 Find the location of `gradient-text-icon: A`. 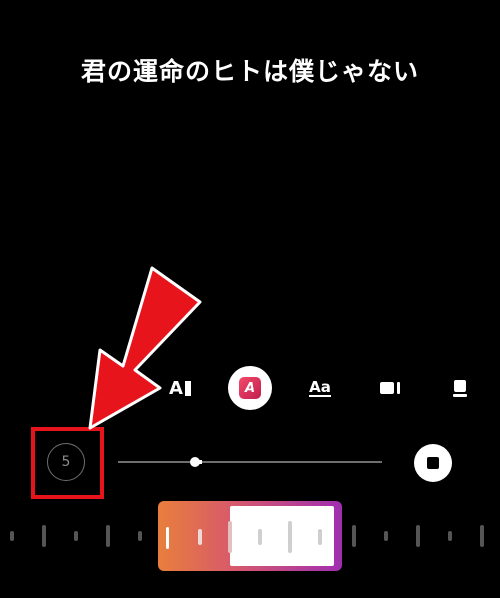

gradient-text-icon: A is located at coordinates (250, 388).